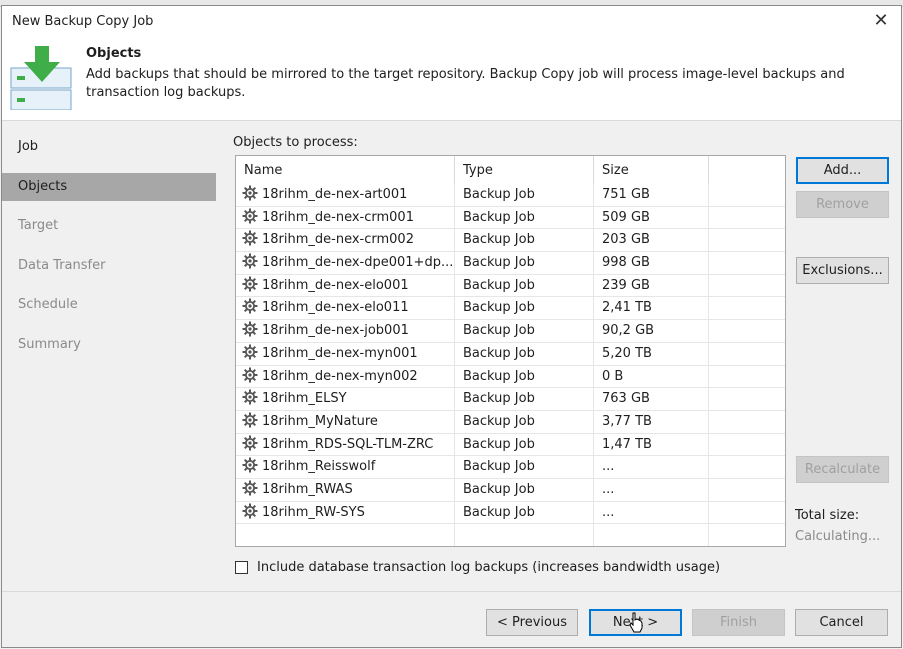 The image size is (903, 649). What do you see at coordinates (335, 194) in the screenshot?
I see `job-name: 18rihm_de-nex-art001` at bounding box center [335, 194].